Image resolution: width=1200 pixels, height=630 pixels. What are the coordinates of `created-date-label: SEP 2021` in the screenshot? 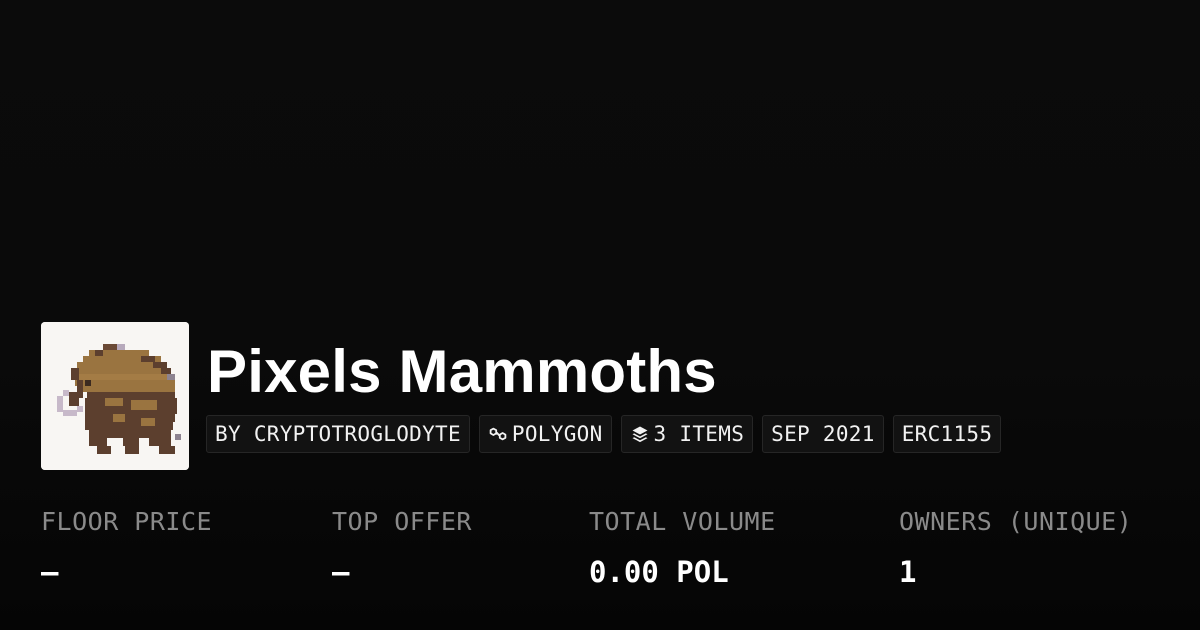 It's located at (823, 434).